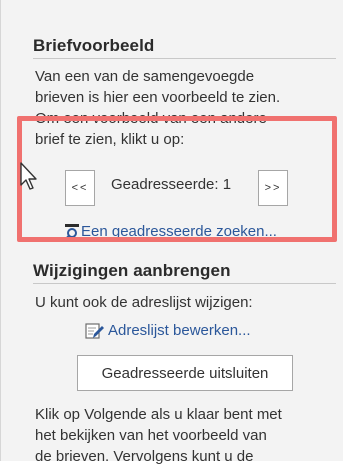  What do you see at coordinates (28, 176) in the screenshot?
I see `mouse-pointer-icon` at bounding box center [28, 176].